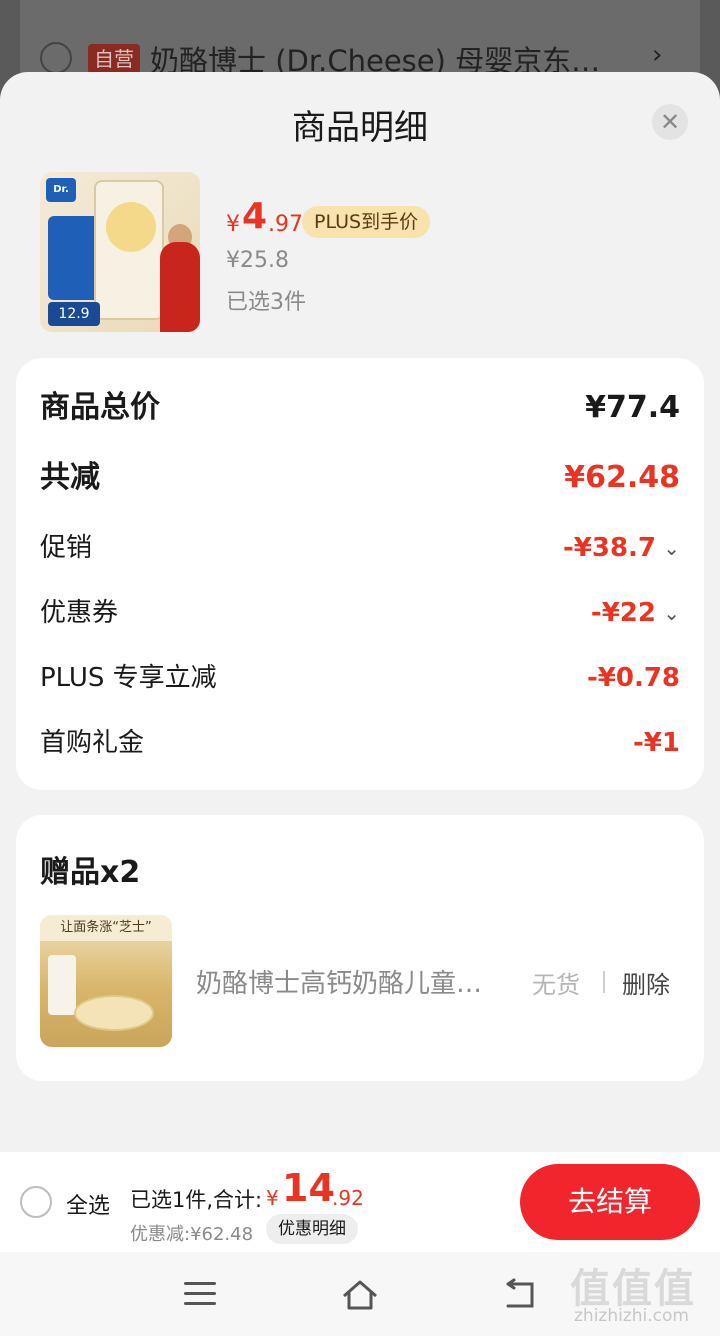  I want to click on delete-gift-button: 删除, so click(646, 982).